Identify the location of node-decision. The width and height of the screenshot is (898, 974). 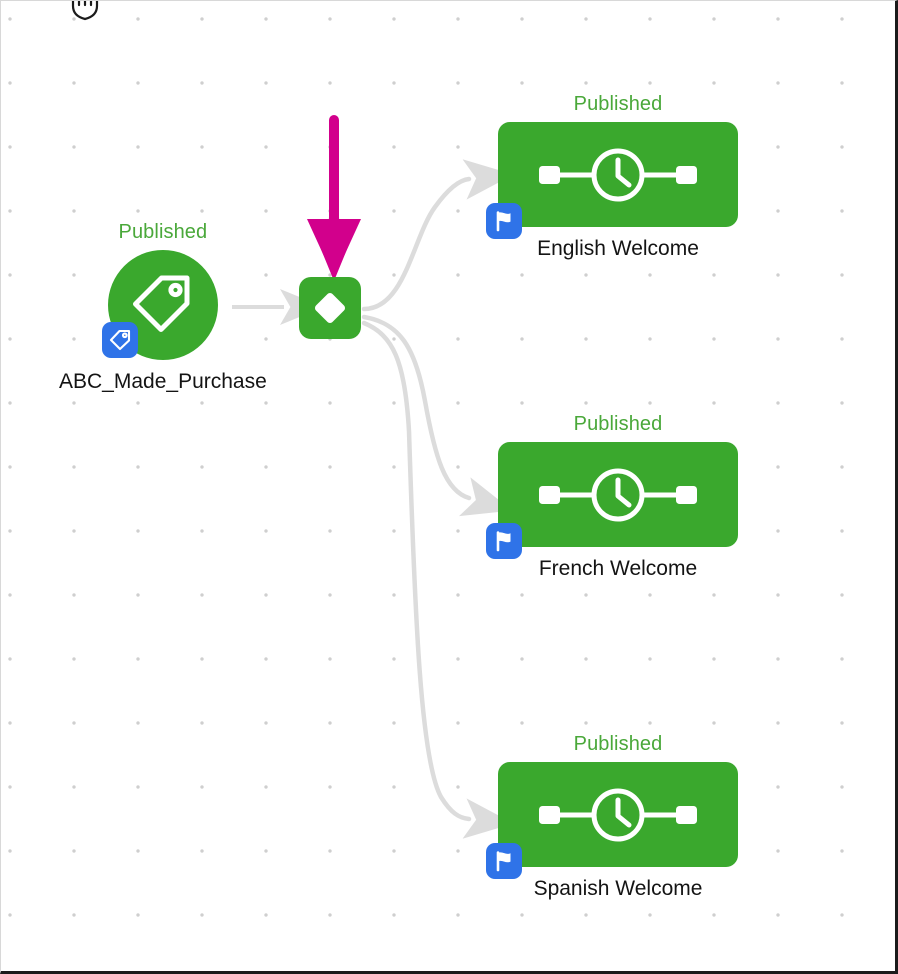
(330, 308).